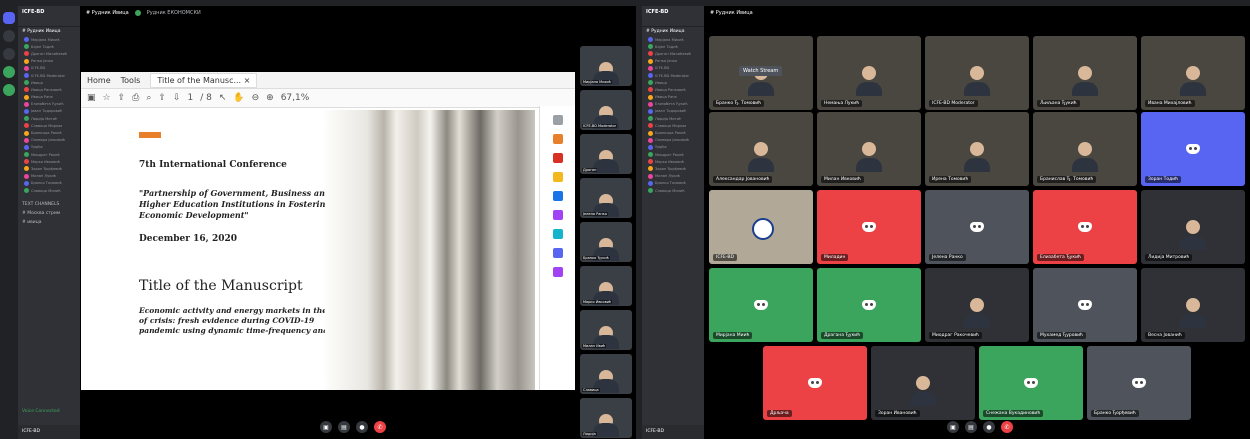 The height and width of the screenshot is (439, 1250). I want to click on mute-icon: ●, so click(362, 427).